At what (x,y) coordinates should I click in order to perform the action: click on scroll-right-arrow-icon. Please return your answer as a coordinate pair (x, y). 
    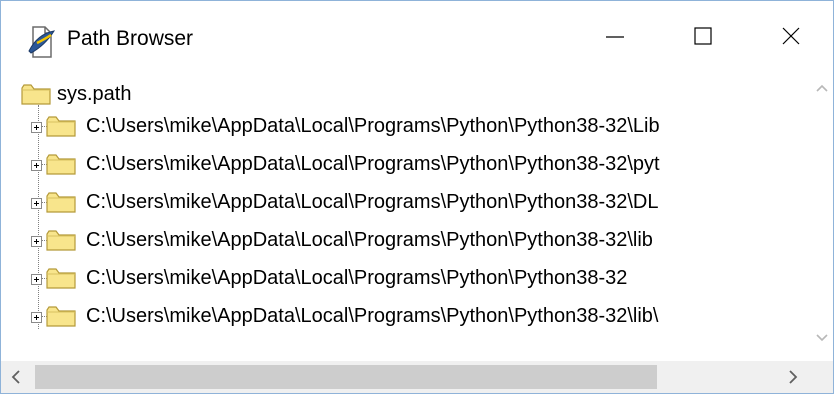
    Looking at the image, I should click on (793, 377).